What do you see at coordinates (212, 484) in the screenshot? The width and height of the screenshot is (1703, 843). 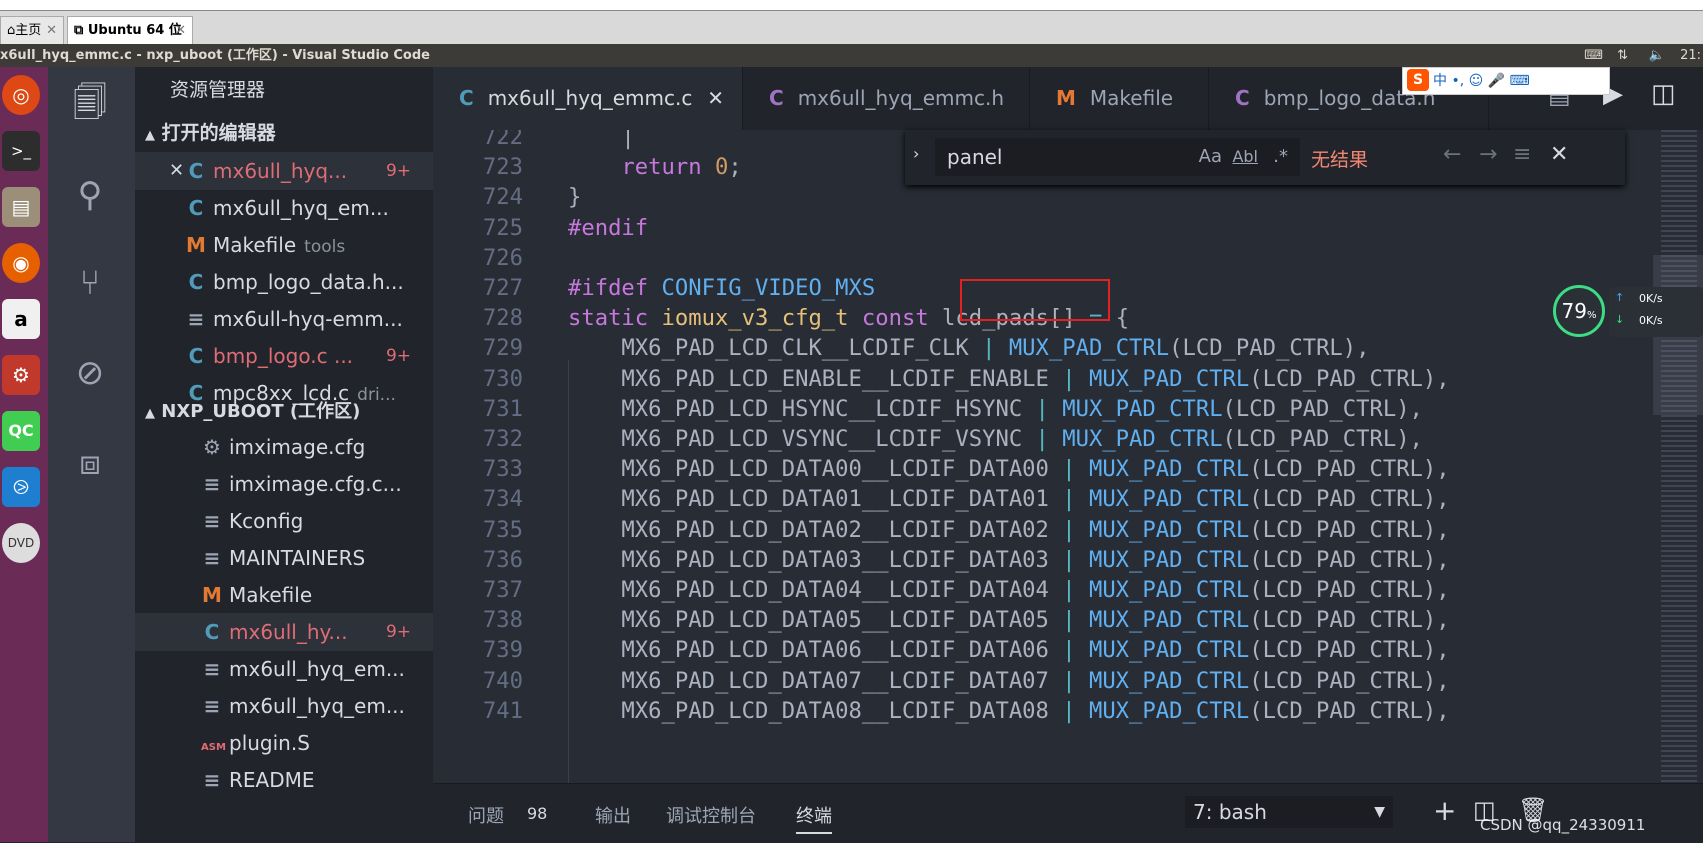 I see `text-file-icon: ≡` at bounding box center [212, 484].